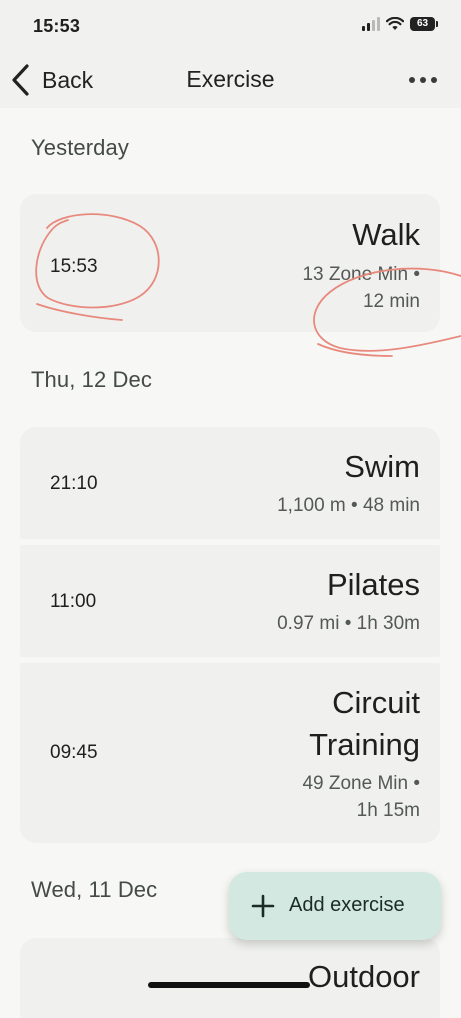 The width and height of the screenshot is (461, 1018). Describe the element at coordinates (80, 147) in the screenshot. I see `section-header-yesterday: Yesterday` at that location.